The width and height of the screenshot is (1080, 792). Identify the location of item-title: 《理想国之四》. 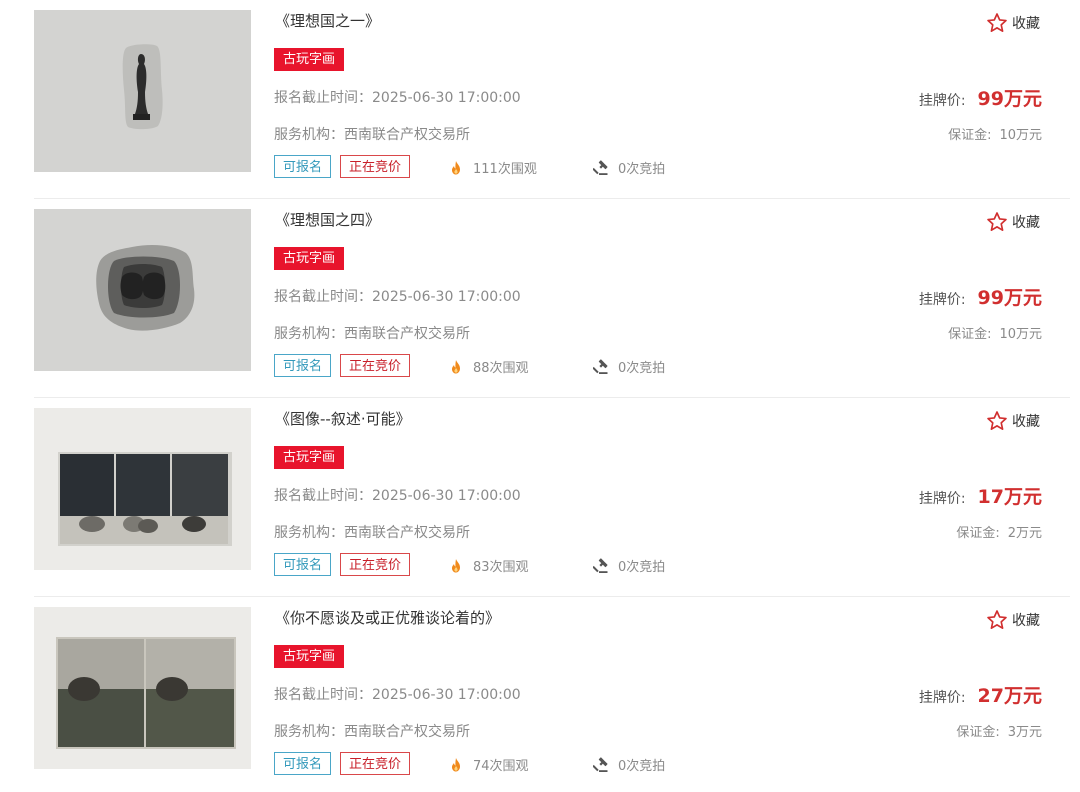
(327, 219).